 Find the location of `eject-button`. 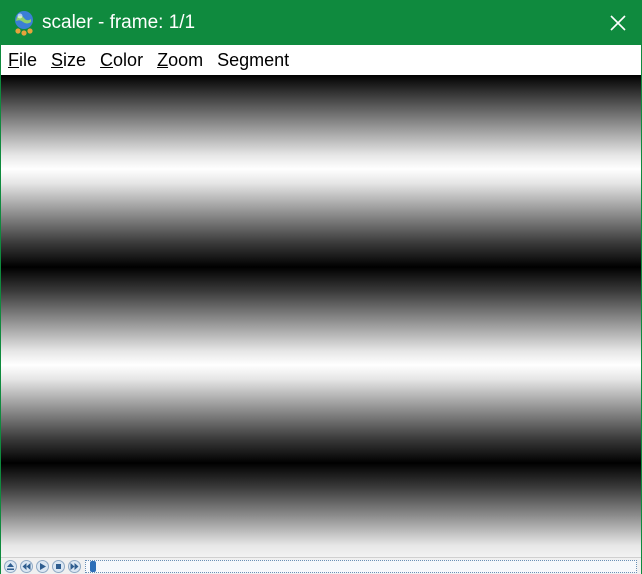

eject-button is located at coordinates (10, 566).